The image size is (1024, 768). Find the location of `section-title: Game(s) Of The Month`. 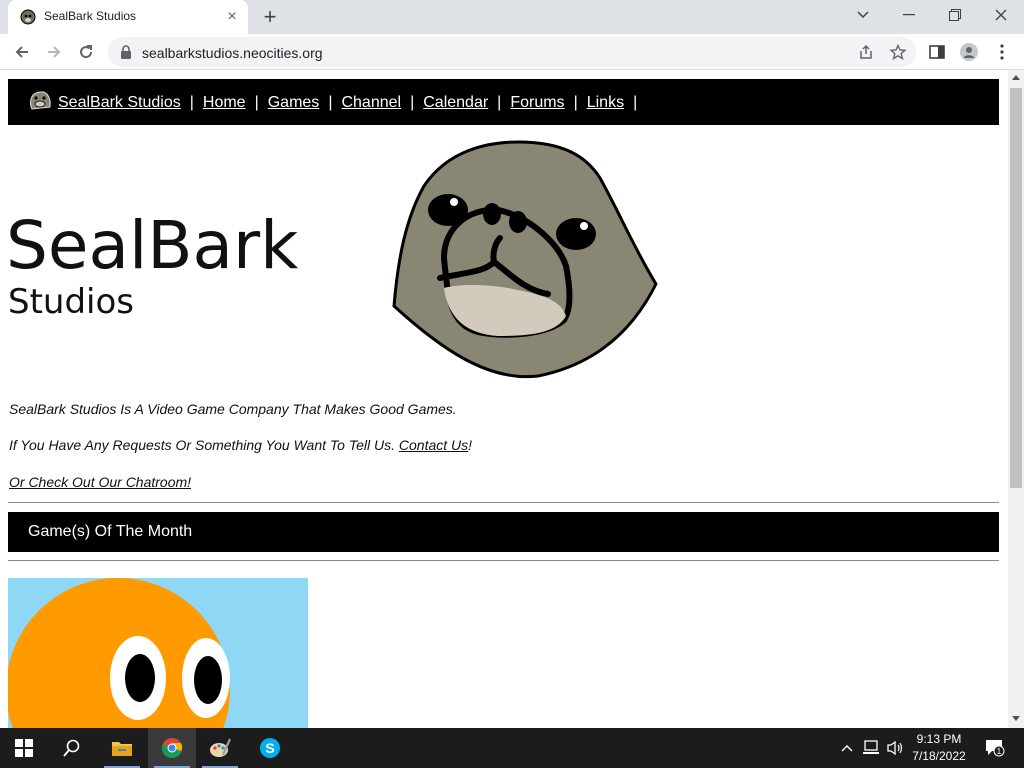

section-title: Game(s) Of The Month is located at coordinates (110, 531).